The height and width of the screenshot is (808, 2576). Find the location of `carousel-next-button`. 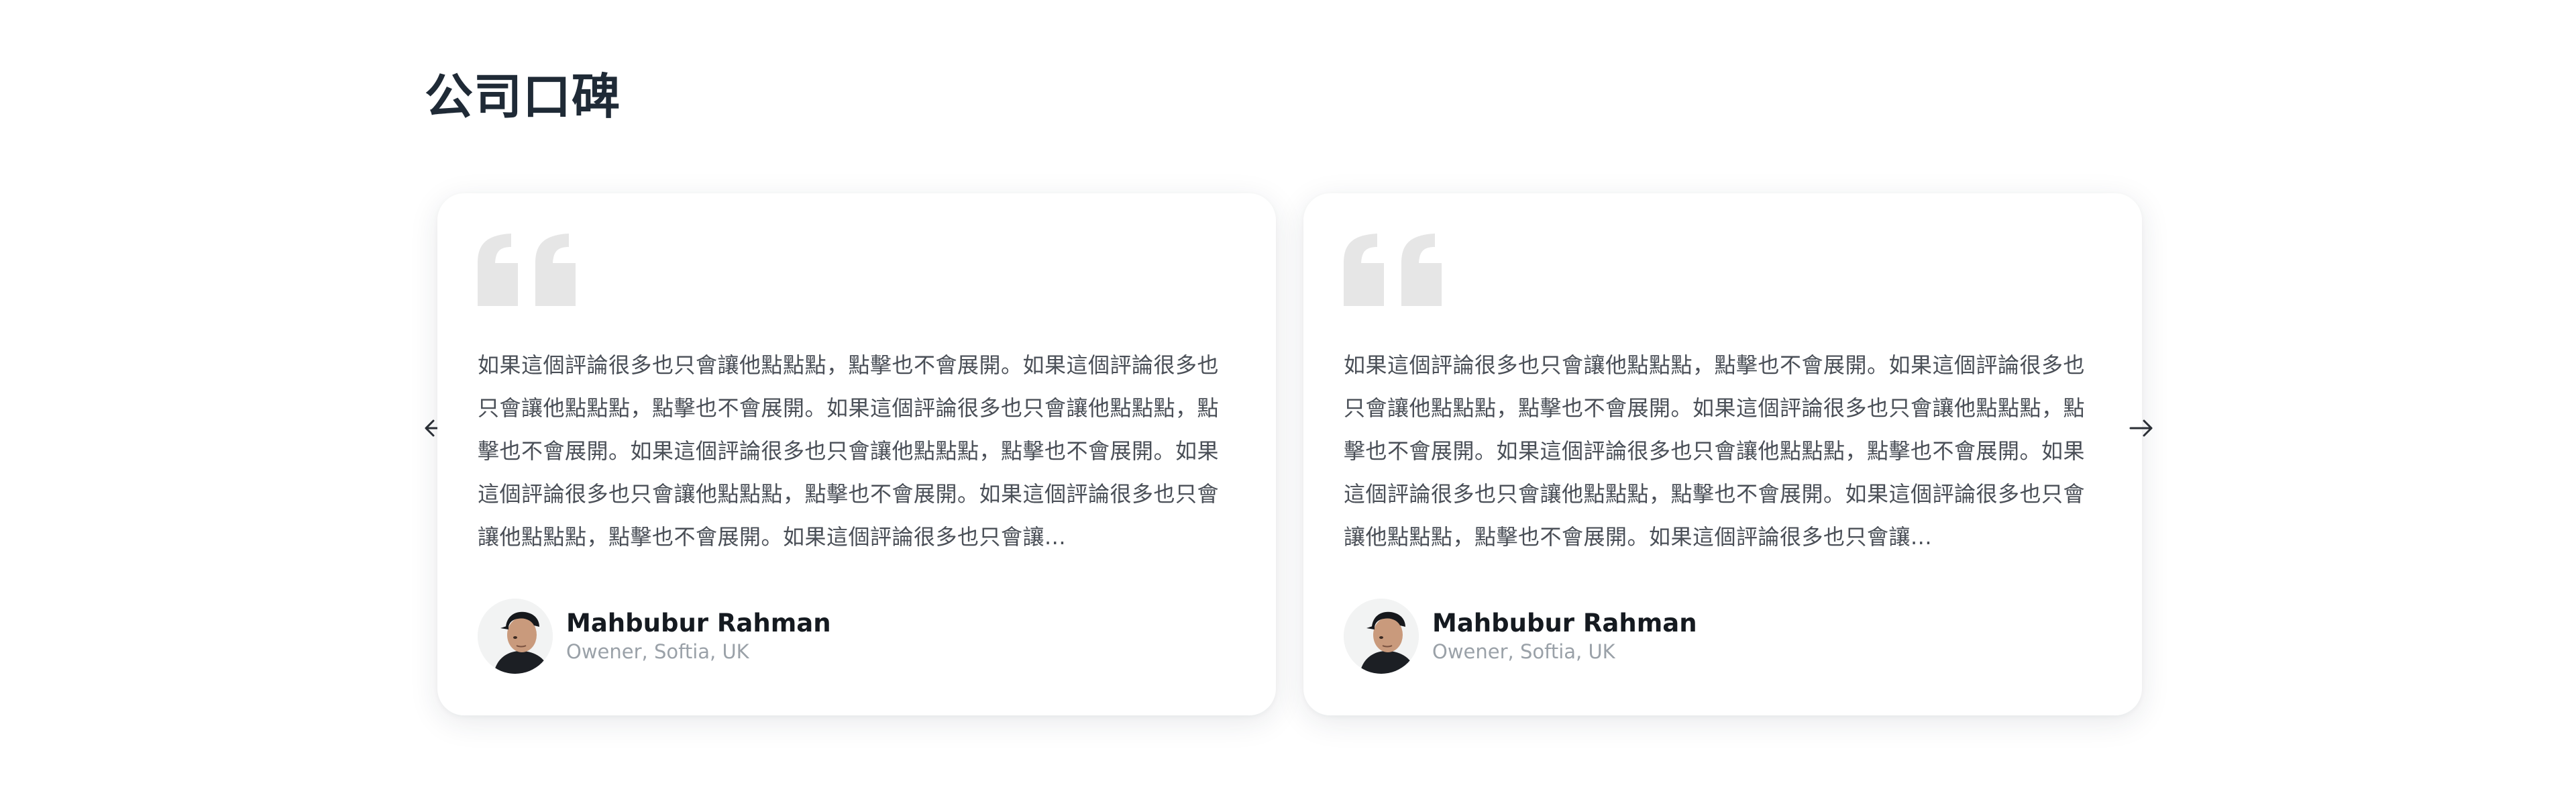

carousel-next-button is located at coordinates (2141, 428).